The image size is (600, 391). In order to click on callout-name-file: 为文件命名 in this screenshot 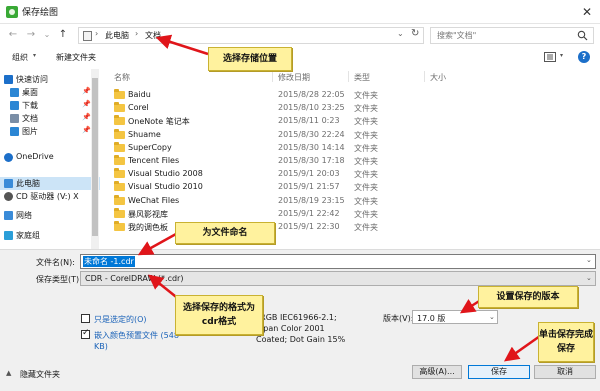, I will do `click(225, 233)`.